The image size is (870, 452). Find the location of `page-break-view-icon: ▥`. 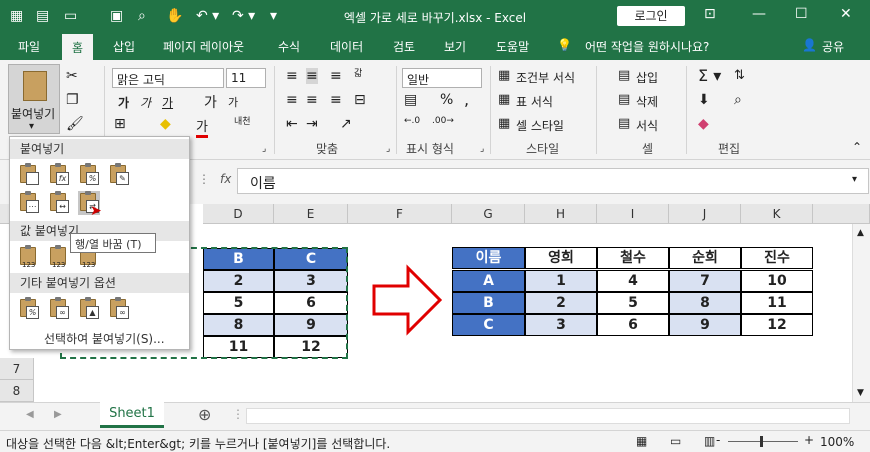

page-break-view-icon: ▥ is located at coordinates (709, 441).